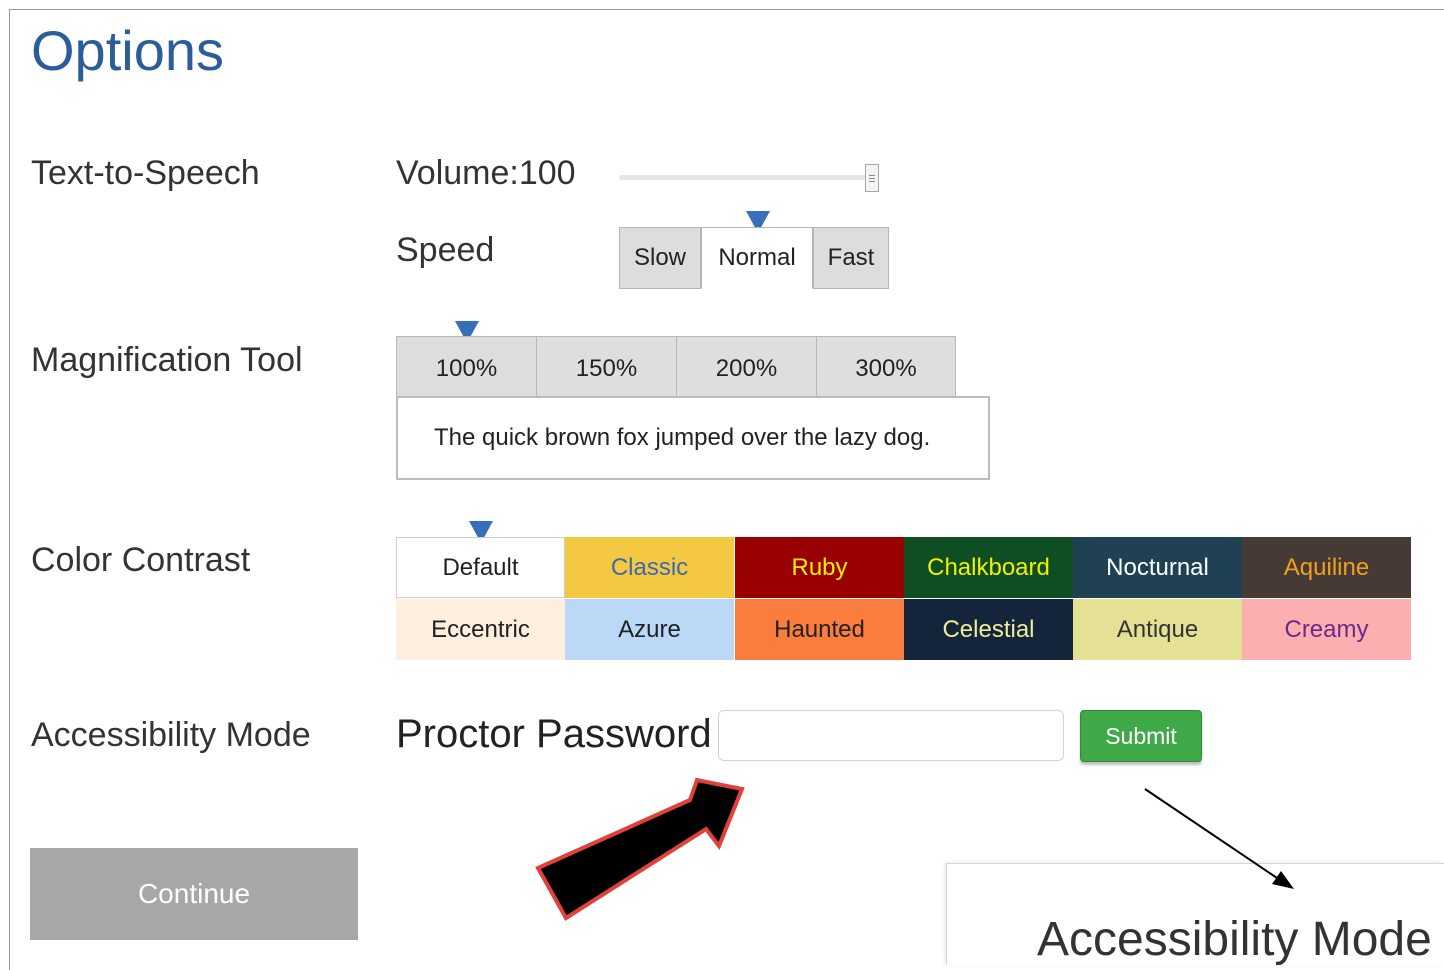 The width and height of the screenshot is (1444, 970). I want to click on thin-arrow-icon, so click(1212, 834).